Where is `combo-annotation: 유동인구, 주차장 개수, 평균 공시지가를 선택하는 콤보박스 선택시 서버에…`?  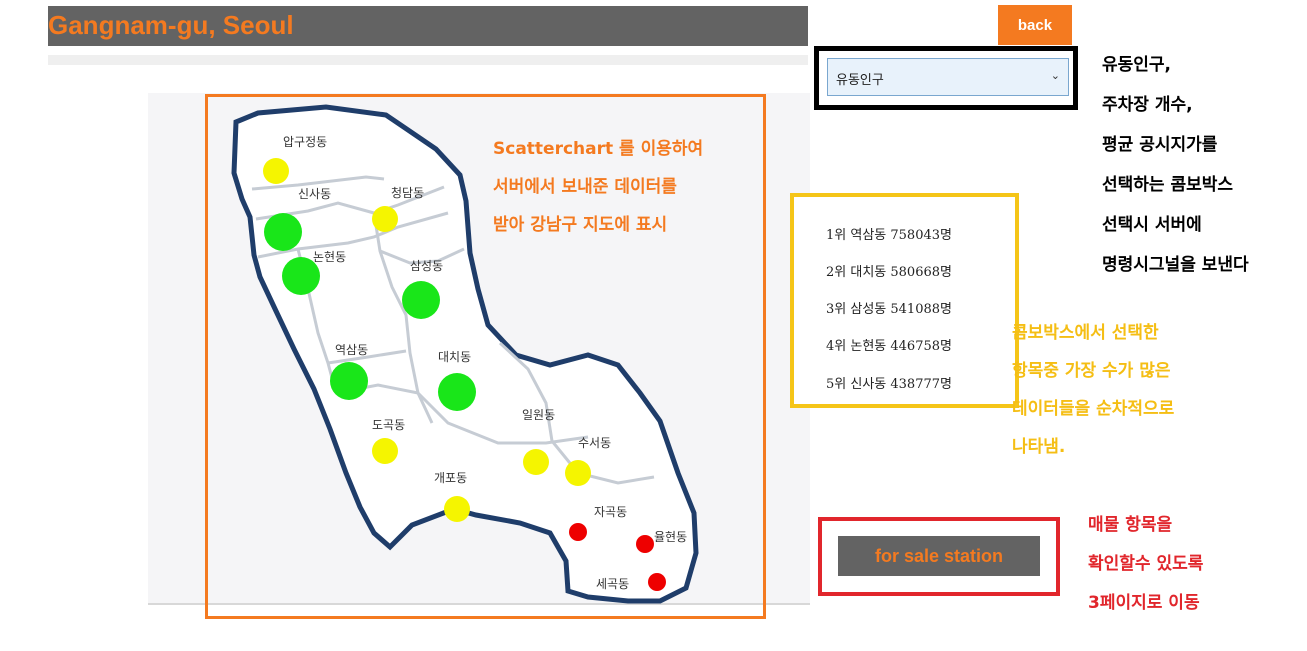
combo-annotation: 유동인구, 주차장 개수, 평균 공시지가를 선택하는 콤보박스 선택시 서버에… is located at coordinates (1175, 170).